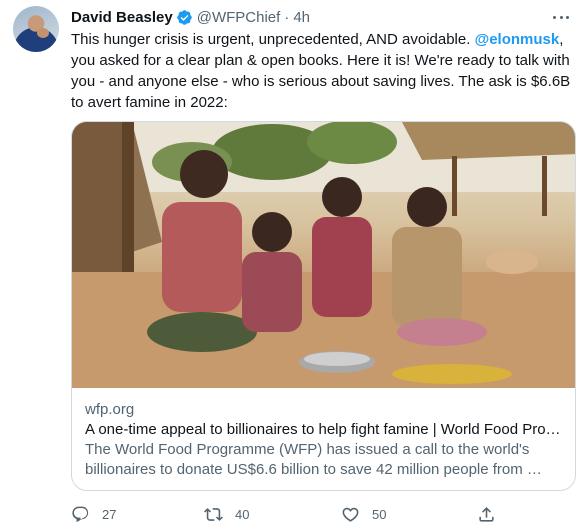  Describe the element at coordinates (350, 514) in the screenshot. I see `like-icon` at that location.